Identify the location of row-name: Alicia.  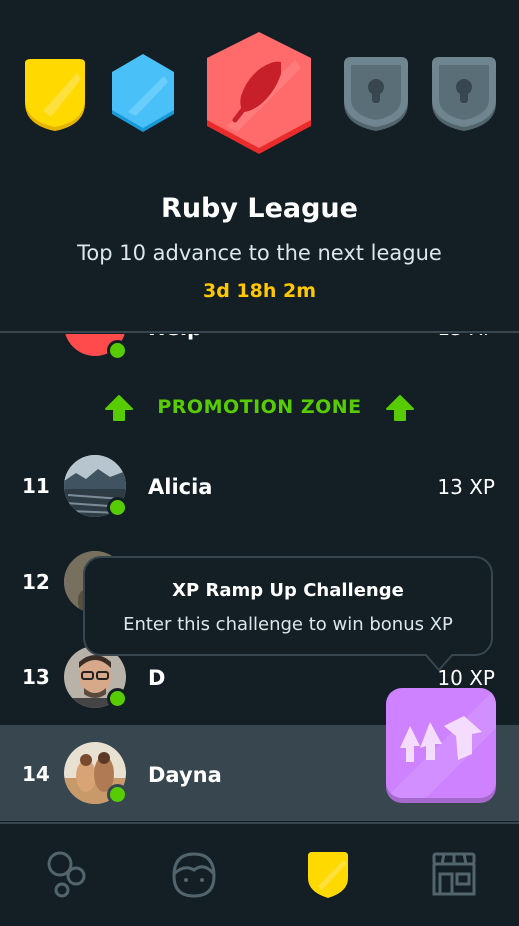
(180, 487).